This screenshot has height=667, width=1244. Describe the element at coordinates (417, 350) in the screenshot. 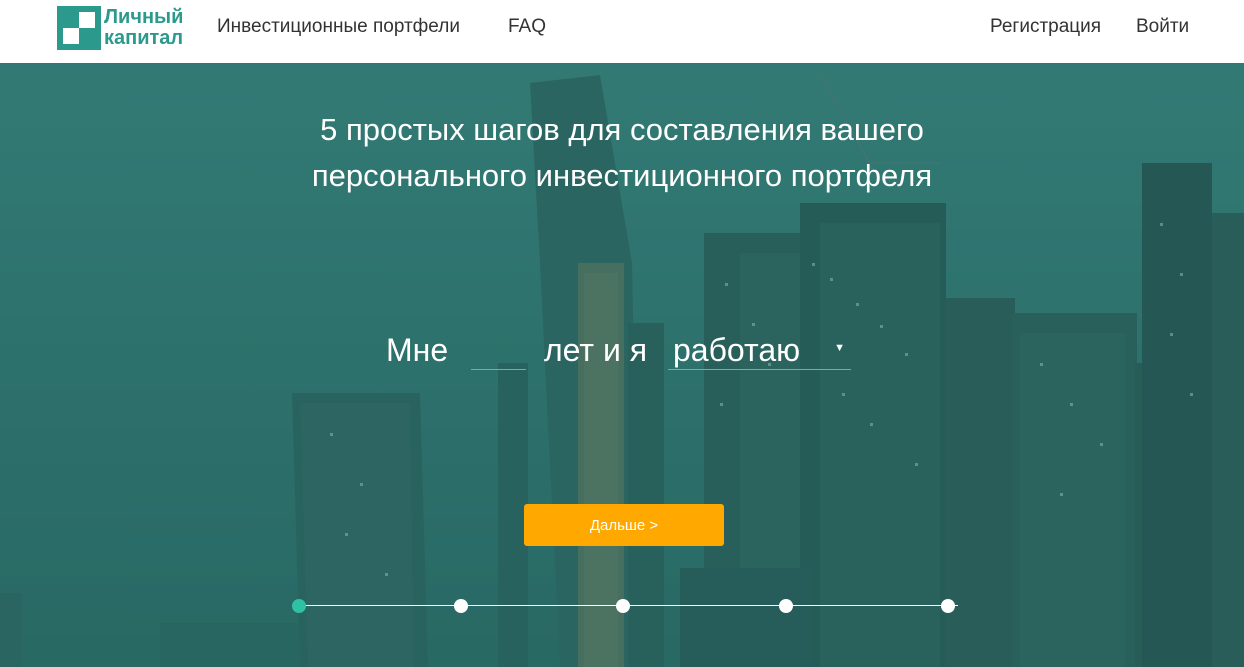

I see `sentence-prefix: Мне` at that location.